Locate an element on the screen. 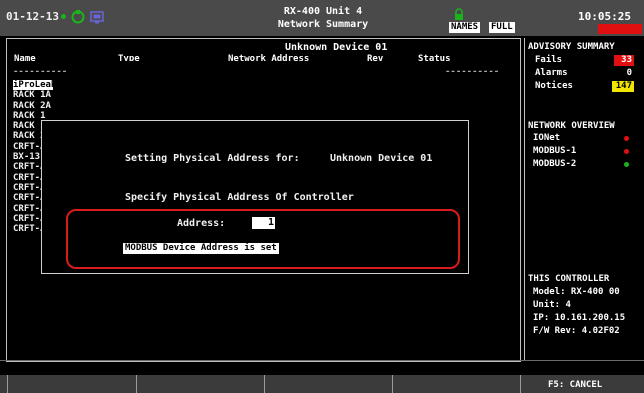  dialog-device-name: Unknown Device 01 is located at coordinates (381, 158).